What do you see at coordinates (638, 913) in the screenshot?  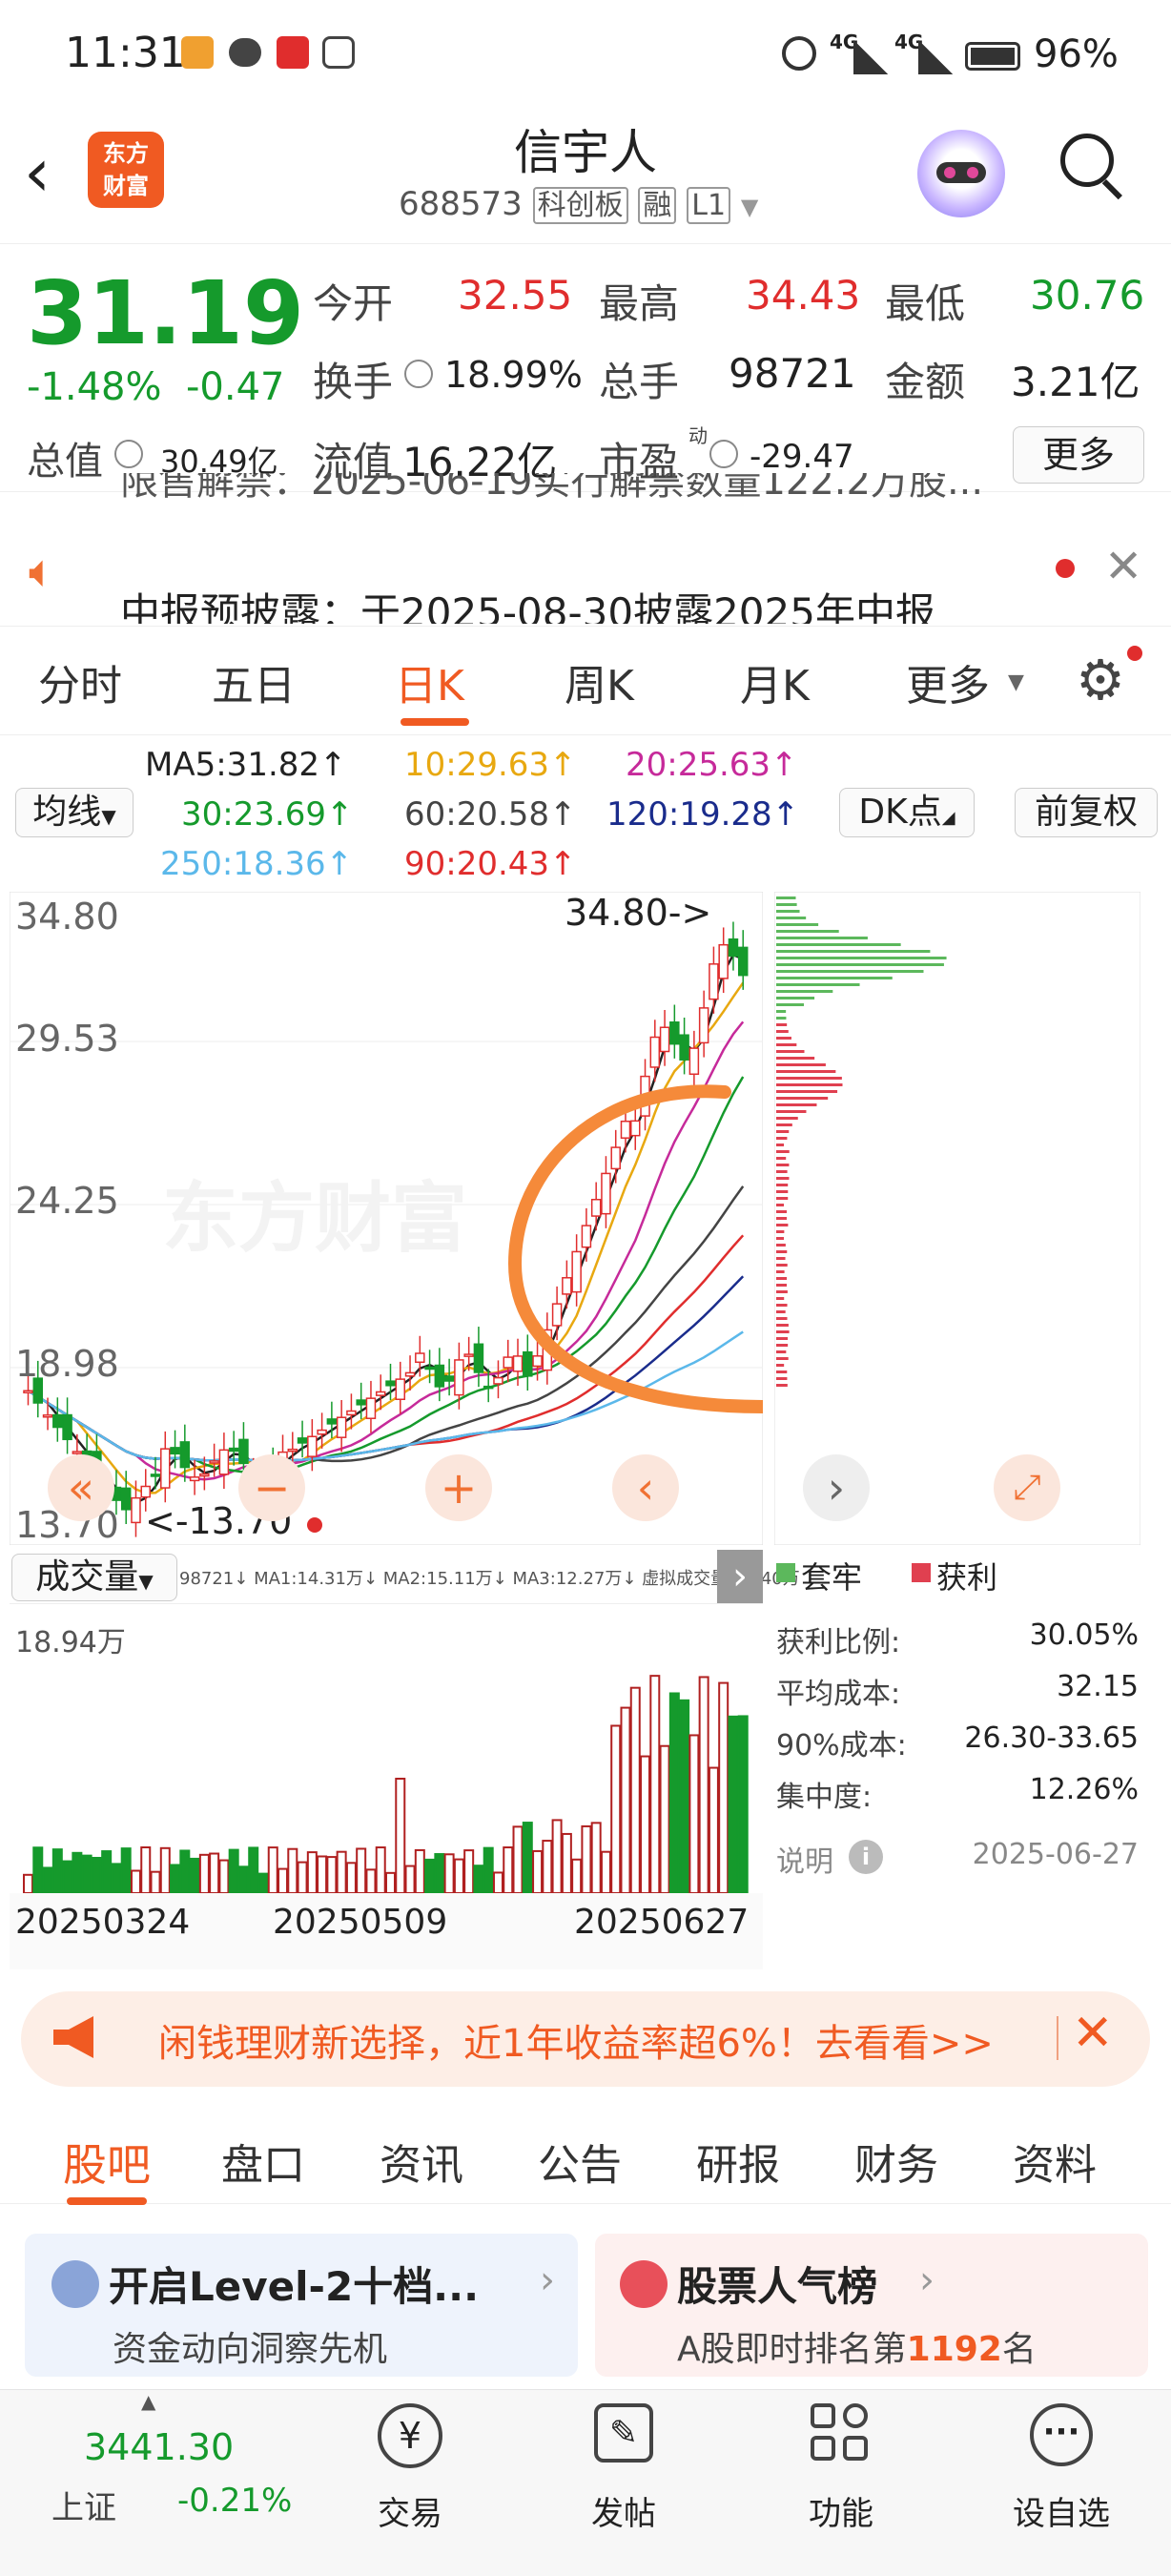 I see `max-price-marker: 34.80->` at bounding box center [638, 913].